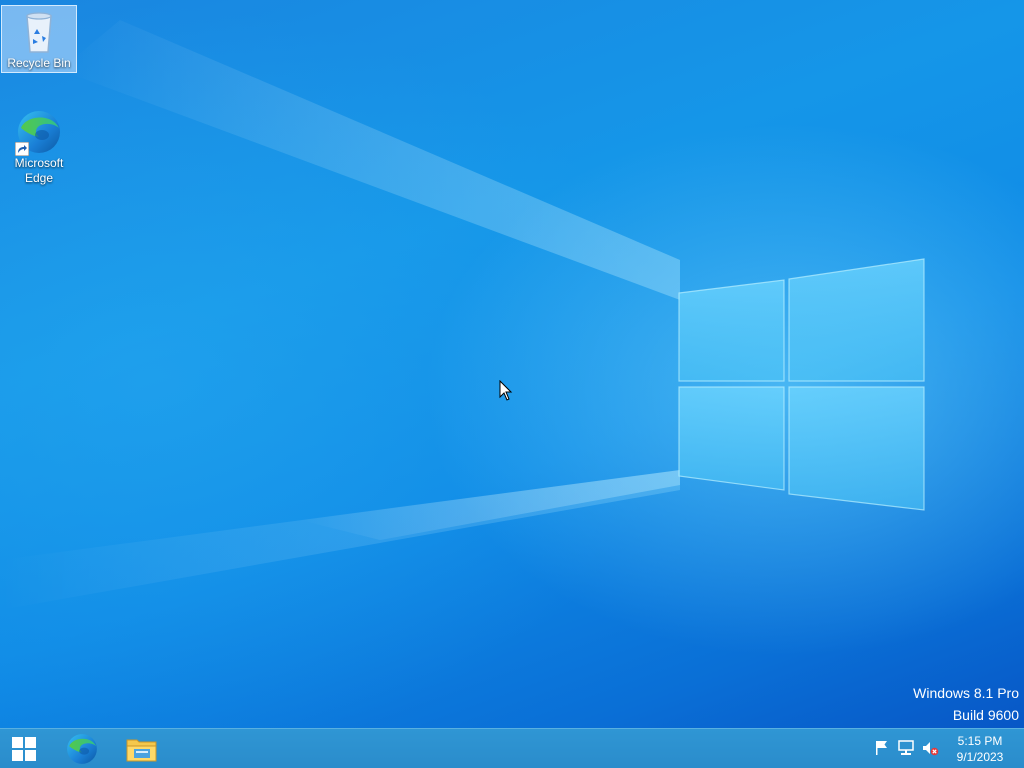 The height and width of the screenshot is (768, 1024). Describe the element at coordinates (980, 741) in the screenshot. I see `clock-time: 5:15 PM` at that location.